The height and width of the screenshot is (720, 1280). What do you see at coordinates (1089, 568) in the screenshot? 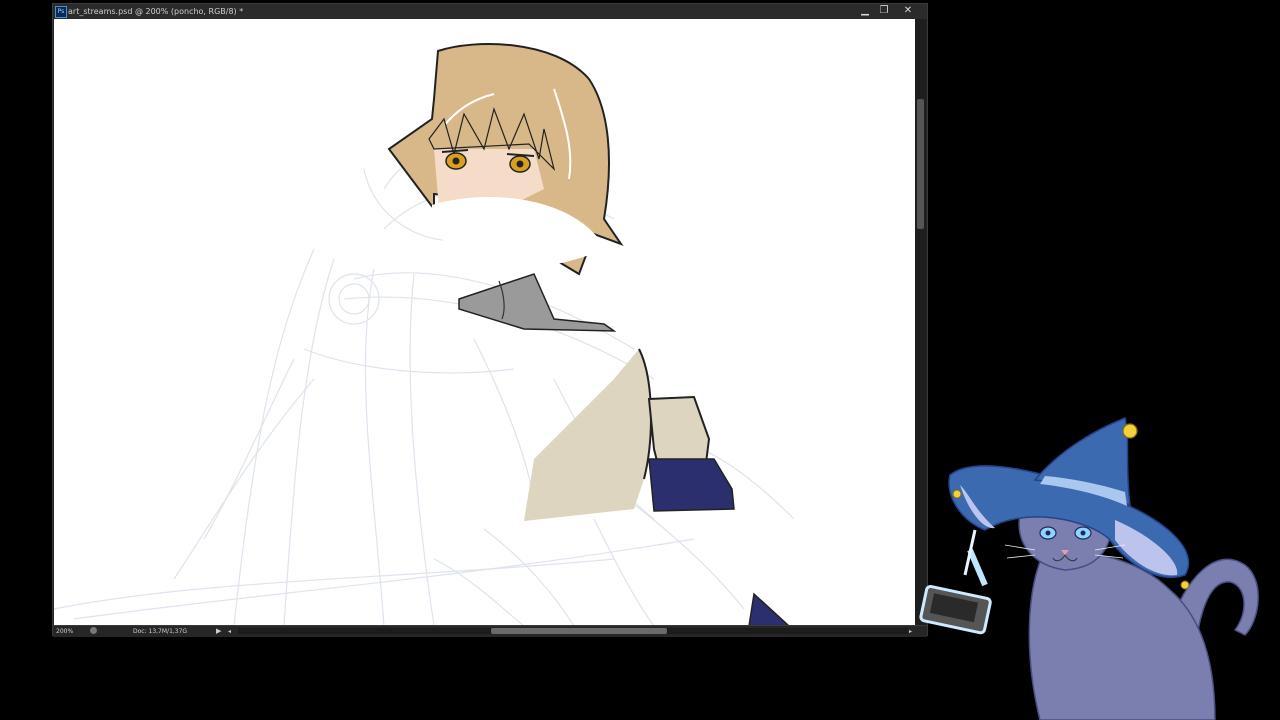
I see `cat-wizard-mascot` at bounding box center [1089, 568].